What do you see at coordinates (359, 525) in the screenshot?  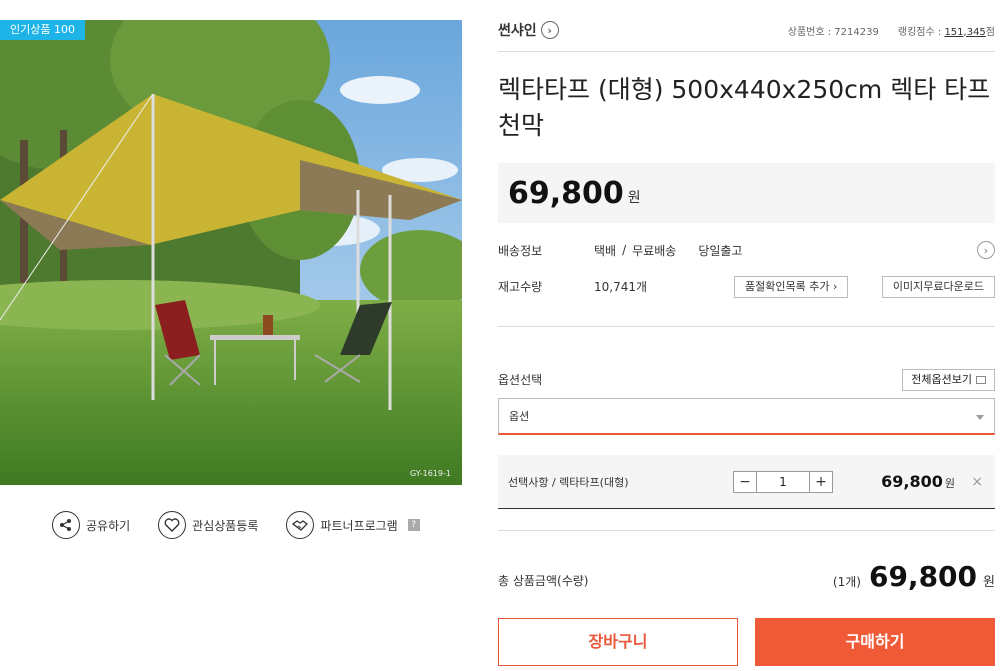 I see `partner-label: 파트너프로그램` at bounding box center [359, 525].